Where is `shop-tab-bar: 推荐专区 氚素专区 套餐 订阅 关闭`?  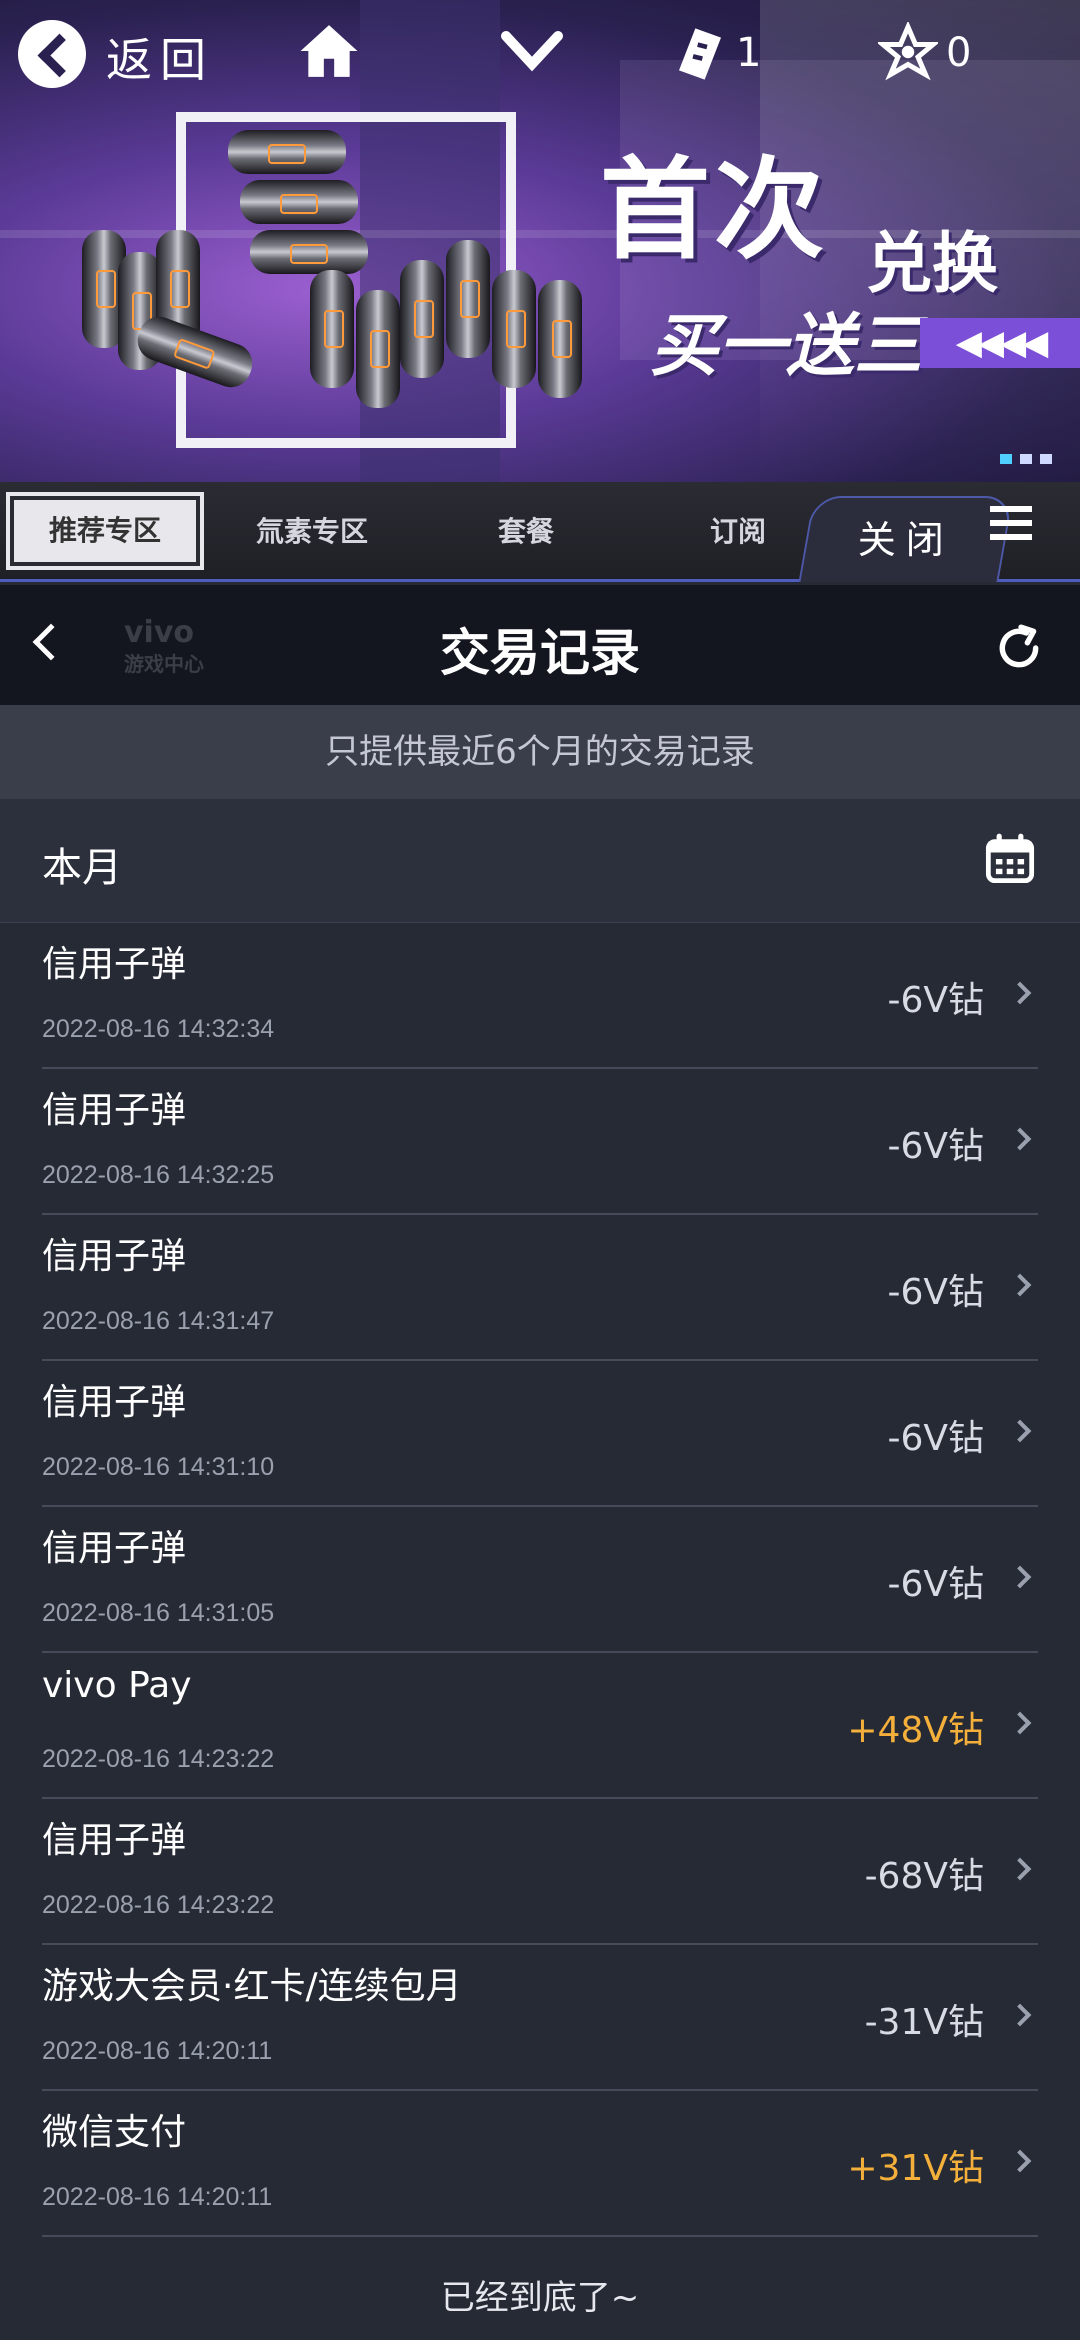 shop-tab-bar: 推荐专区 氚素专区 套餐 订阅 关闭 is located at coordinates (540, 532).